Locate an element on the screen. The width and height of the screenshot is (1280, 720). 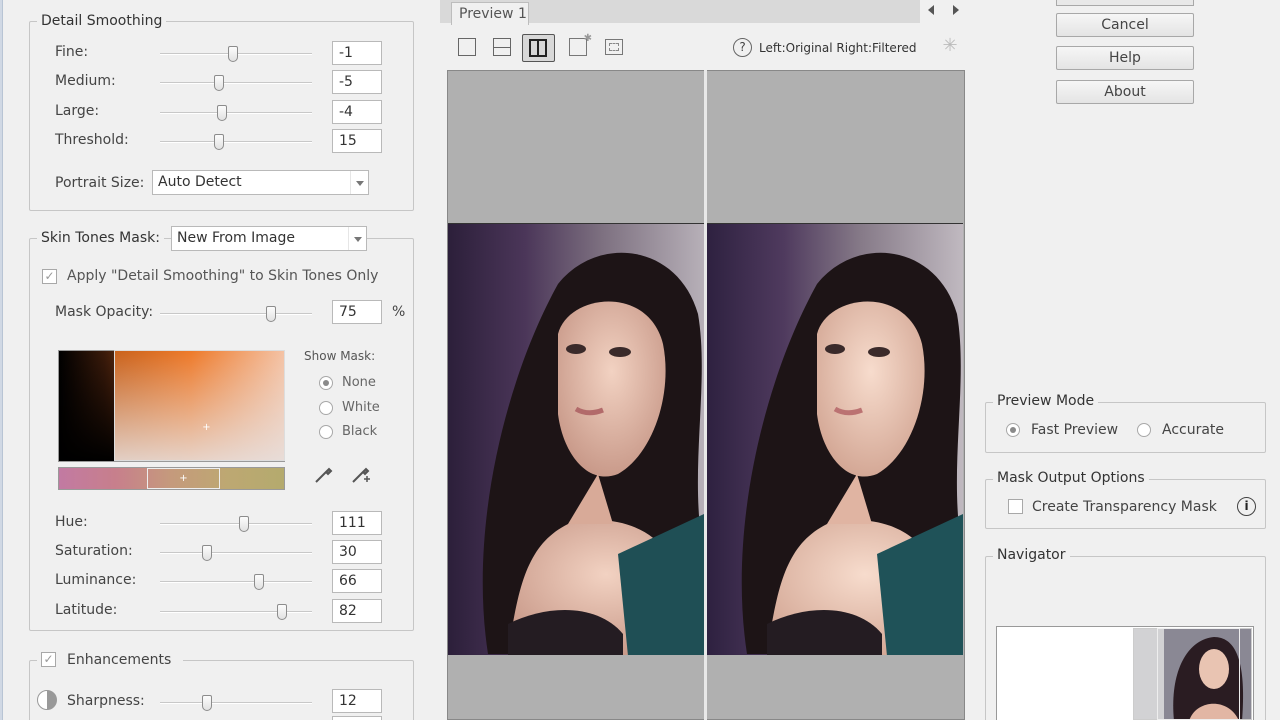
single-view-icon is located at coordinates (467, 47).